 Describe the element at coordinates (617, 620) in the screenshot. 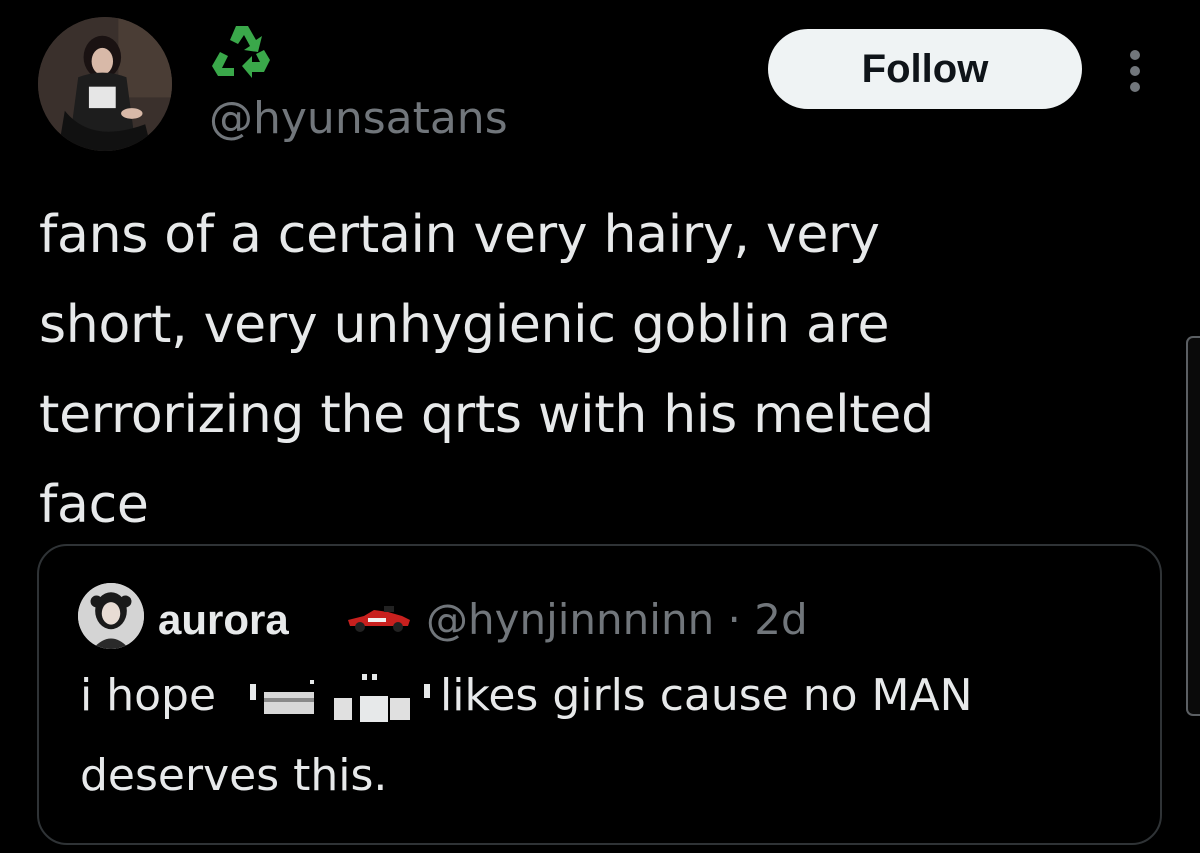

I see `quoted-author-meta: @hynjinnninn · 2d` at that location.